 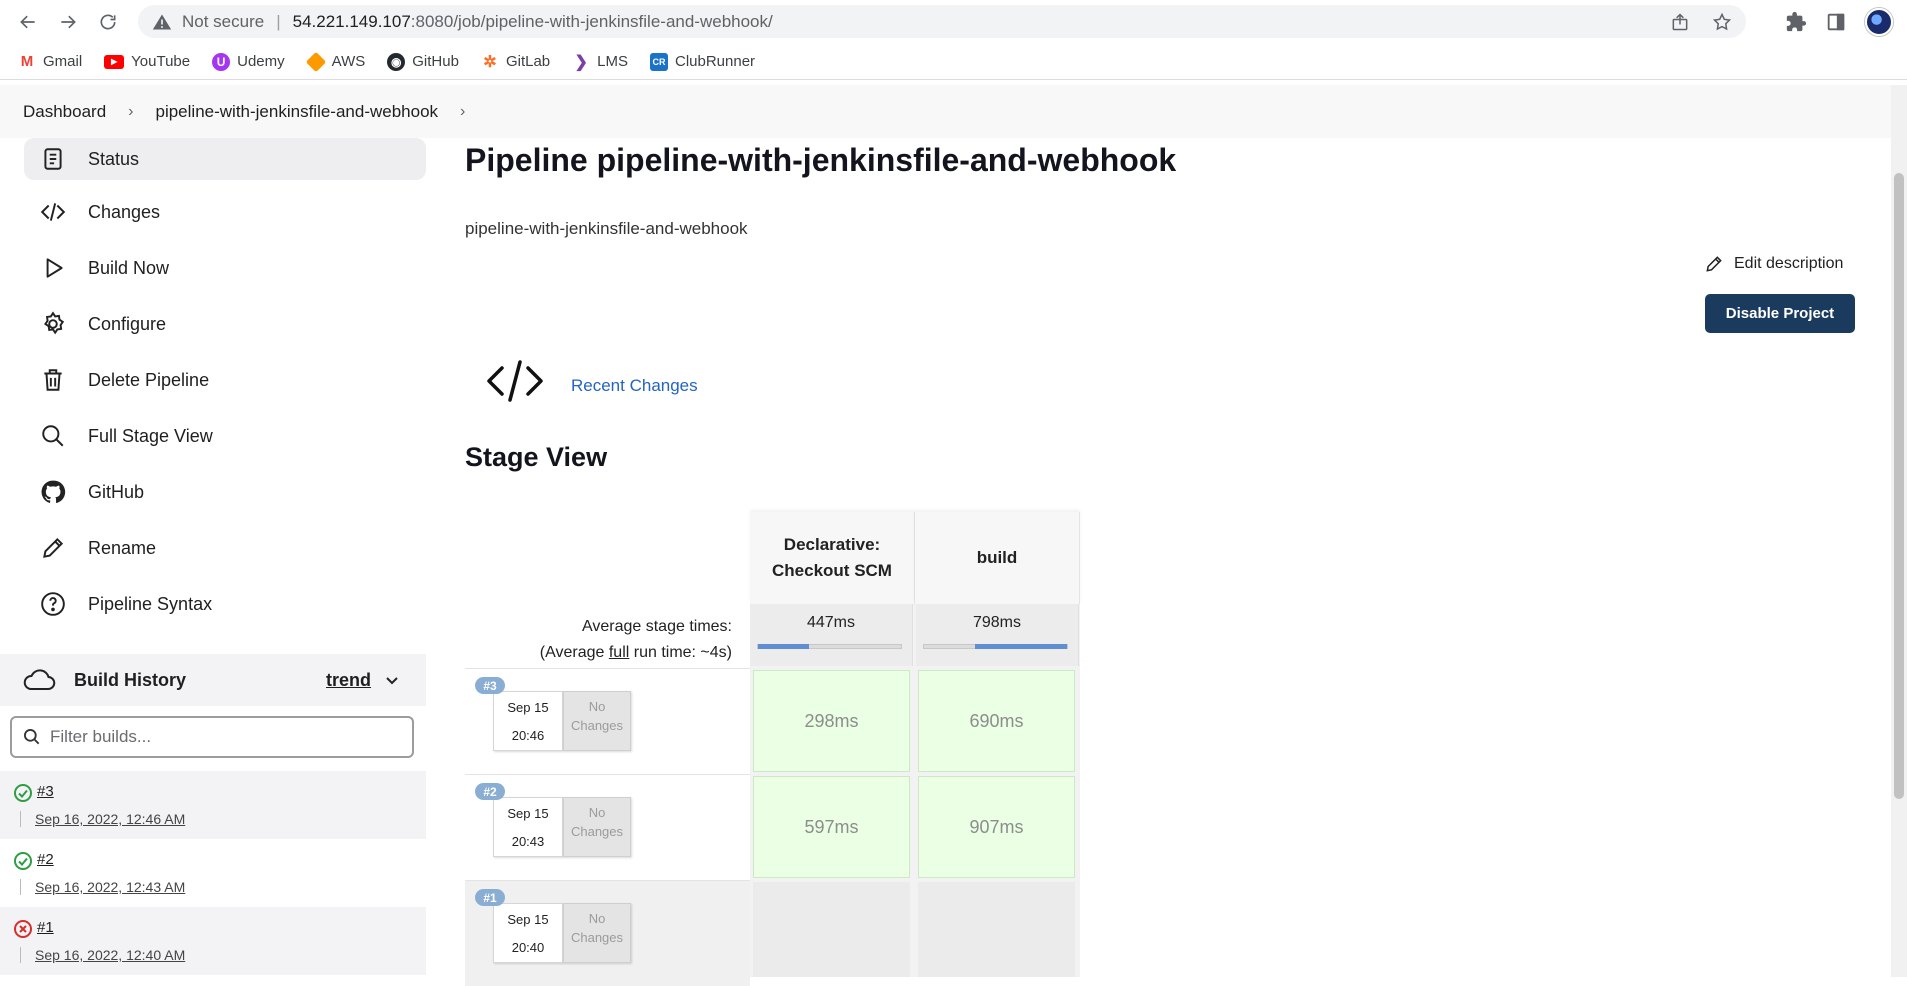 I want to click on run-badge: #3, so click(x=490, y=685).